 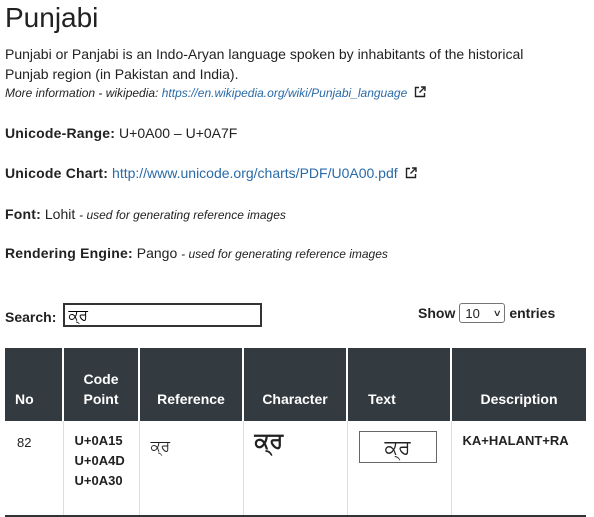 I want to click on unicode-range-row: Unicode-Range: U+0A00 – U+0A7F, so click(x=121, y=133).